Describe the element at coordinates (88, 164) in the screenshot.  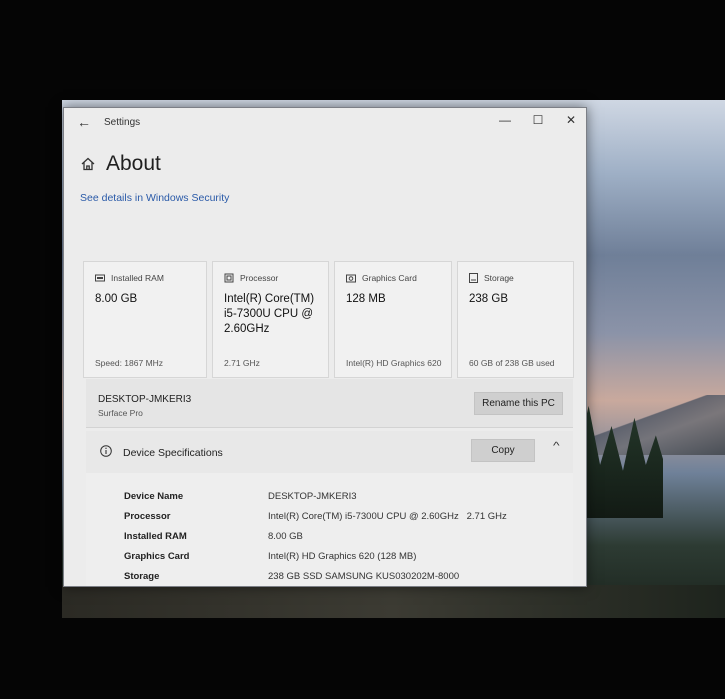
I see `home-icon` at that location.